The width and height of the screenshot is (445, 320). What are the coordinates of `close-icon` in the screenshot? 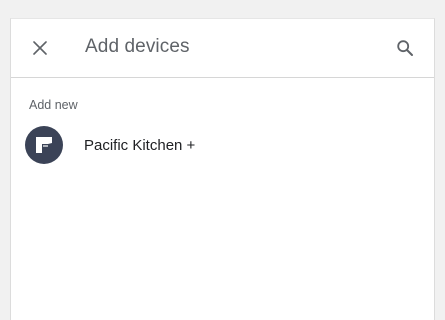 It's located at (40, 48).